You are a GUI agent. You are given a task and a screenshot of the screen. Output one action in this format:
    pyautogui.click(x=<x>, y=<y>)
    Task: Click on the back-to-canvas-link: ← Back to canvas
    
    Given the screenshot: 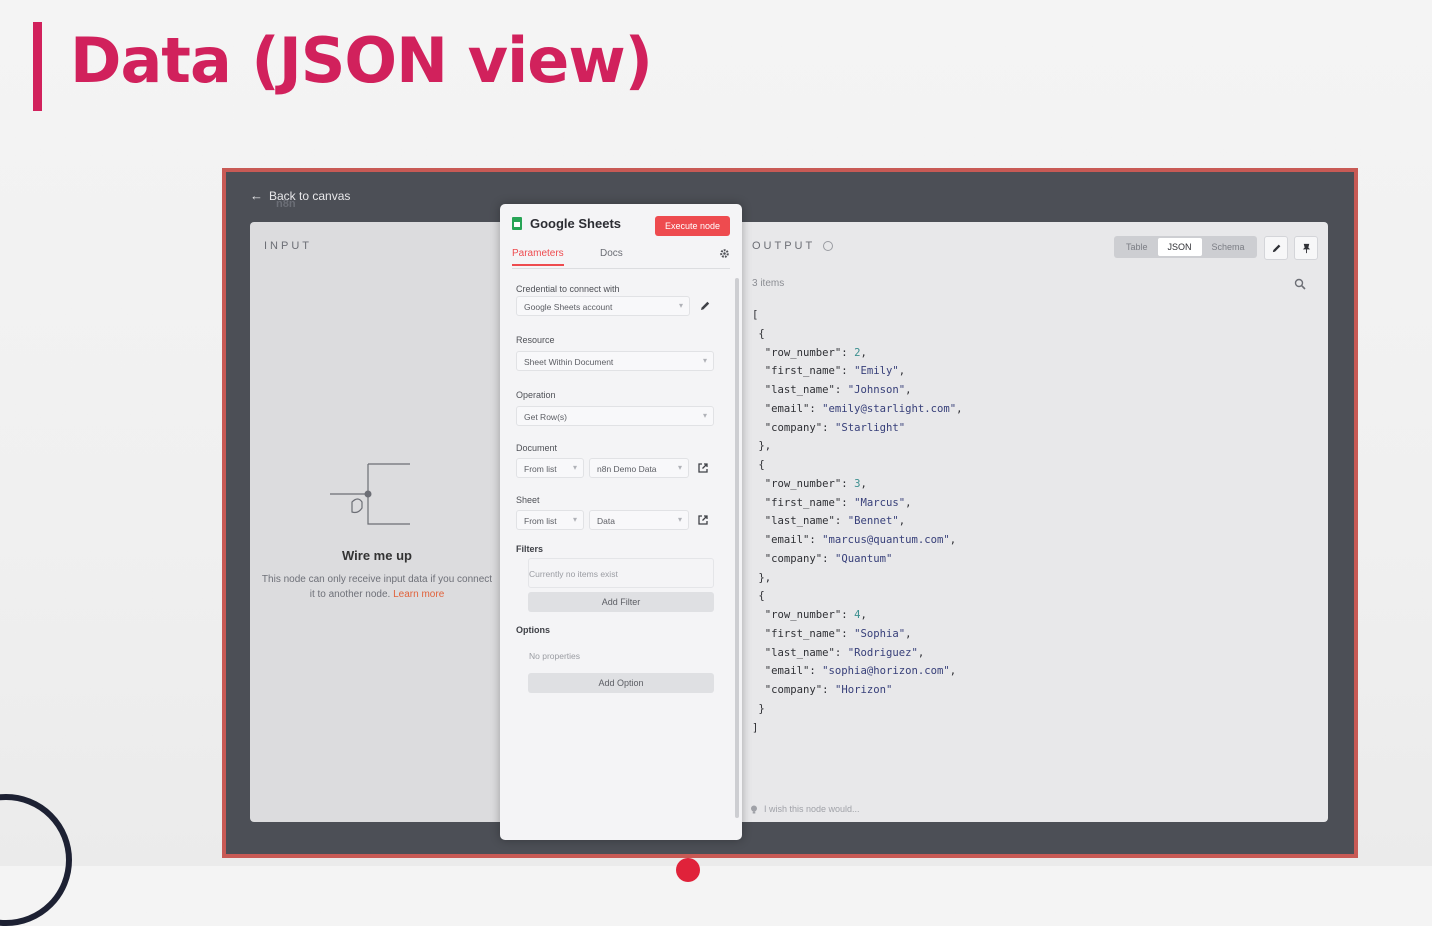 What is the action you would take?
    pyautogui.click(x=300, y=195)
    